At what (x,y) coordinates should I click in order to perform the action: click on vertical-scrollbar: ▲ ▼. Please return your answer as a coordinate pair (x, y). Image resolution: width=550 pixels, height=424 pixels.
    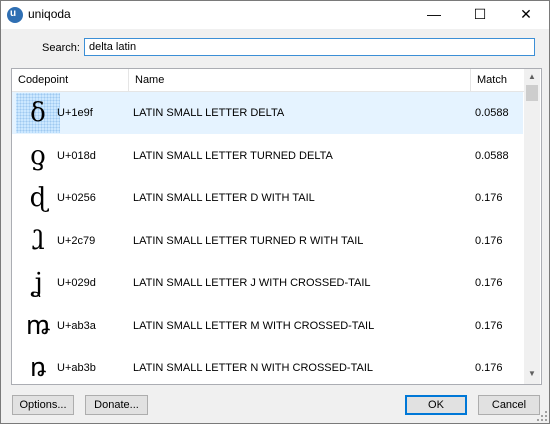
    Looking at the image, I should click on (532, 226).